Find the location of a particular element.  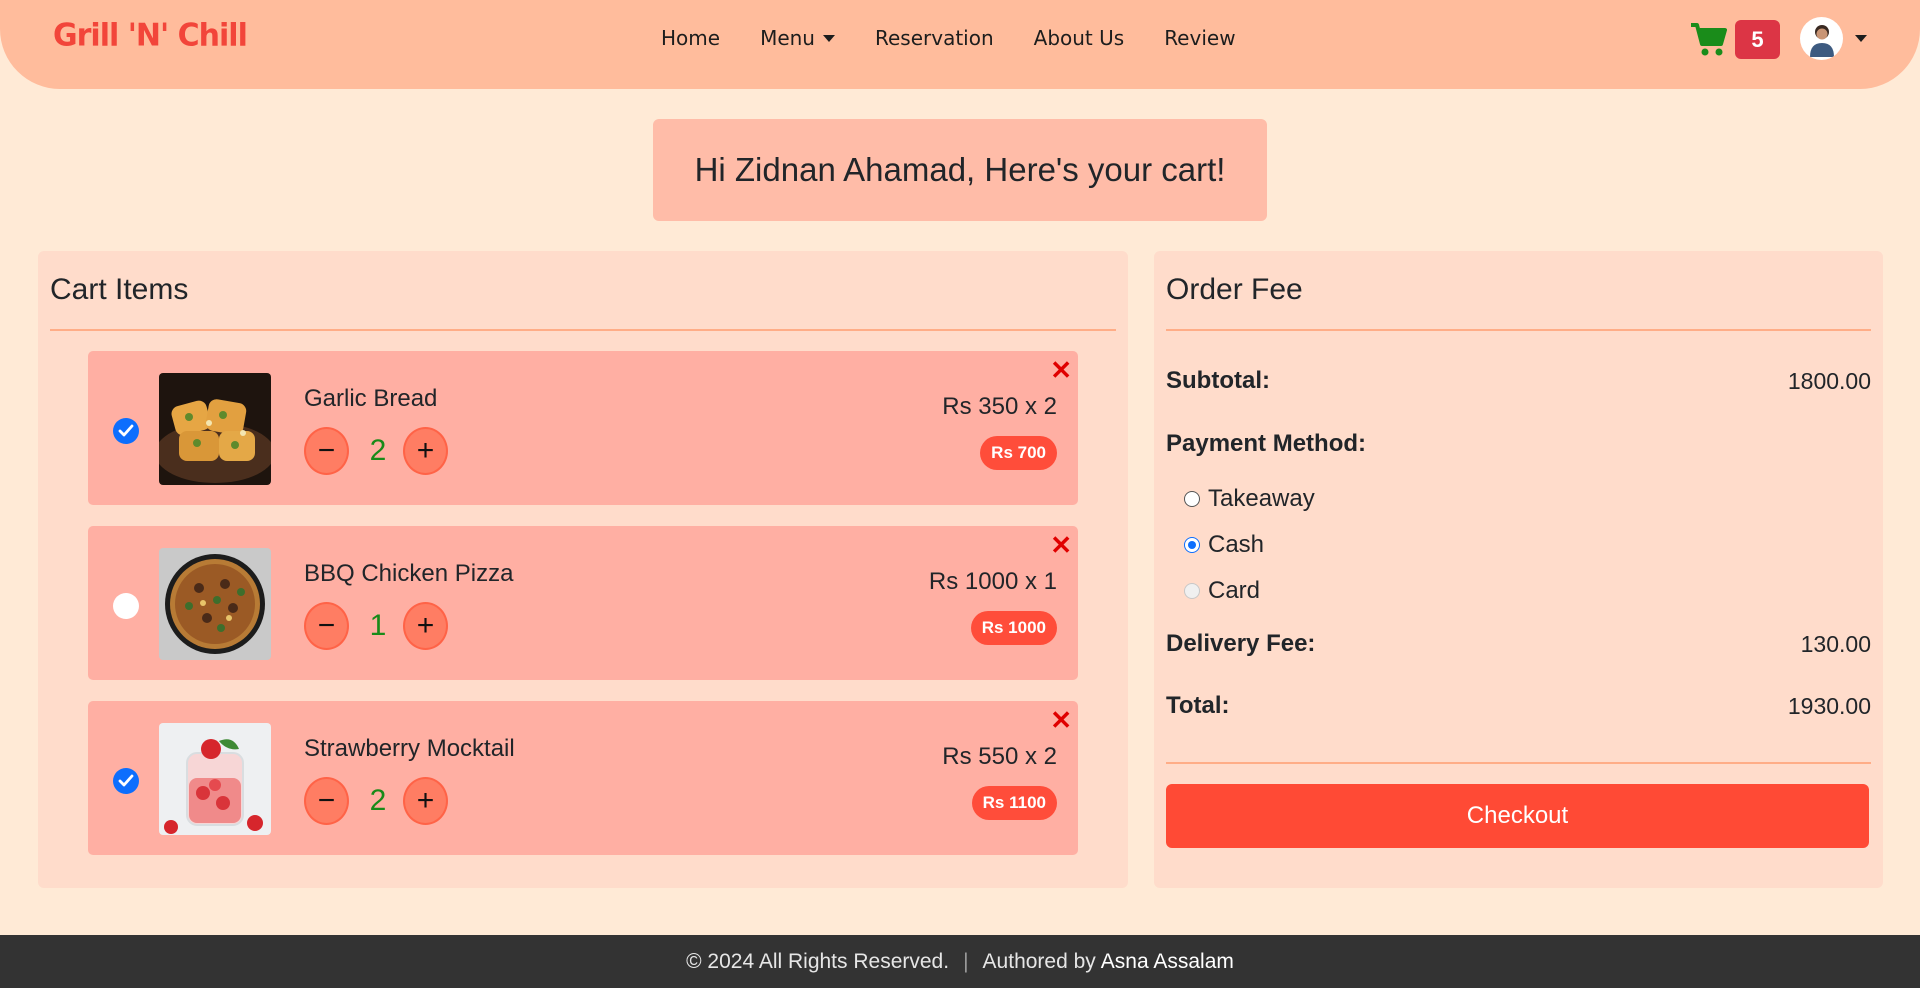

delivery-fee-value: 130.00 is located at coordinates (1835, 644).